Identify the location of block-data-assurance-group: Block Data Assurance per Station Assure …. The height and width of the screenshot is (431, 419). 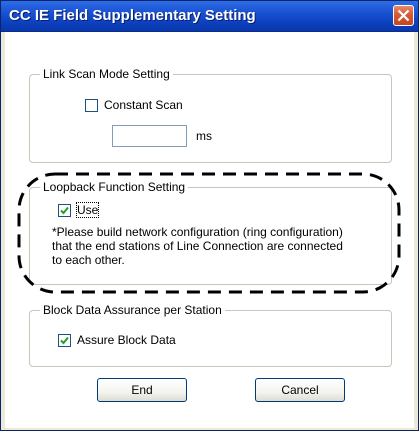
(210, 335).